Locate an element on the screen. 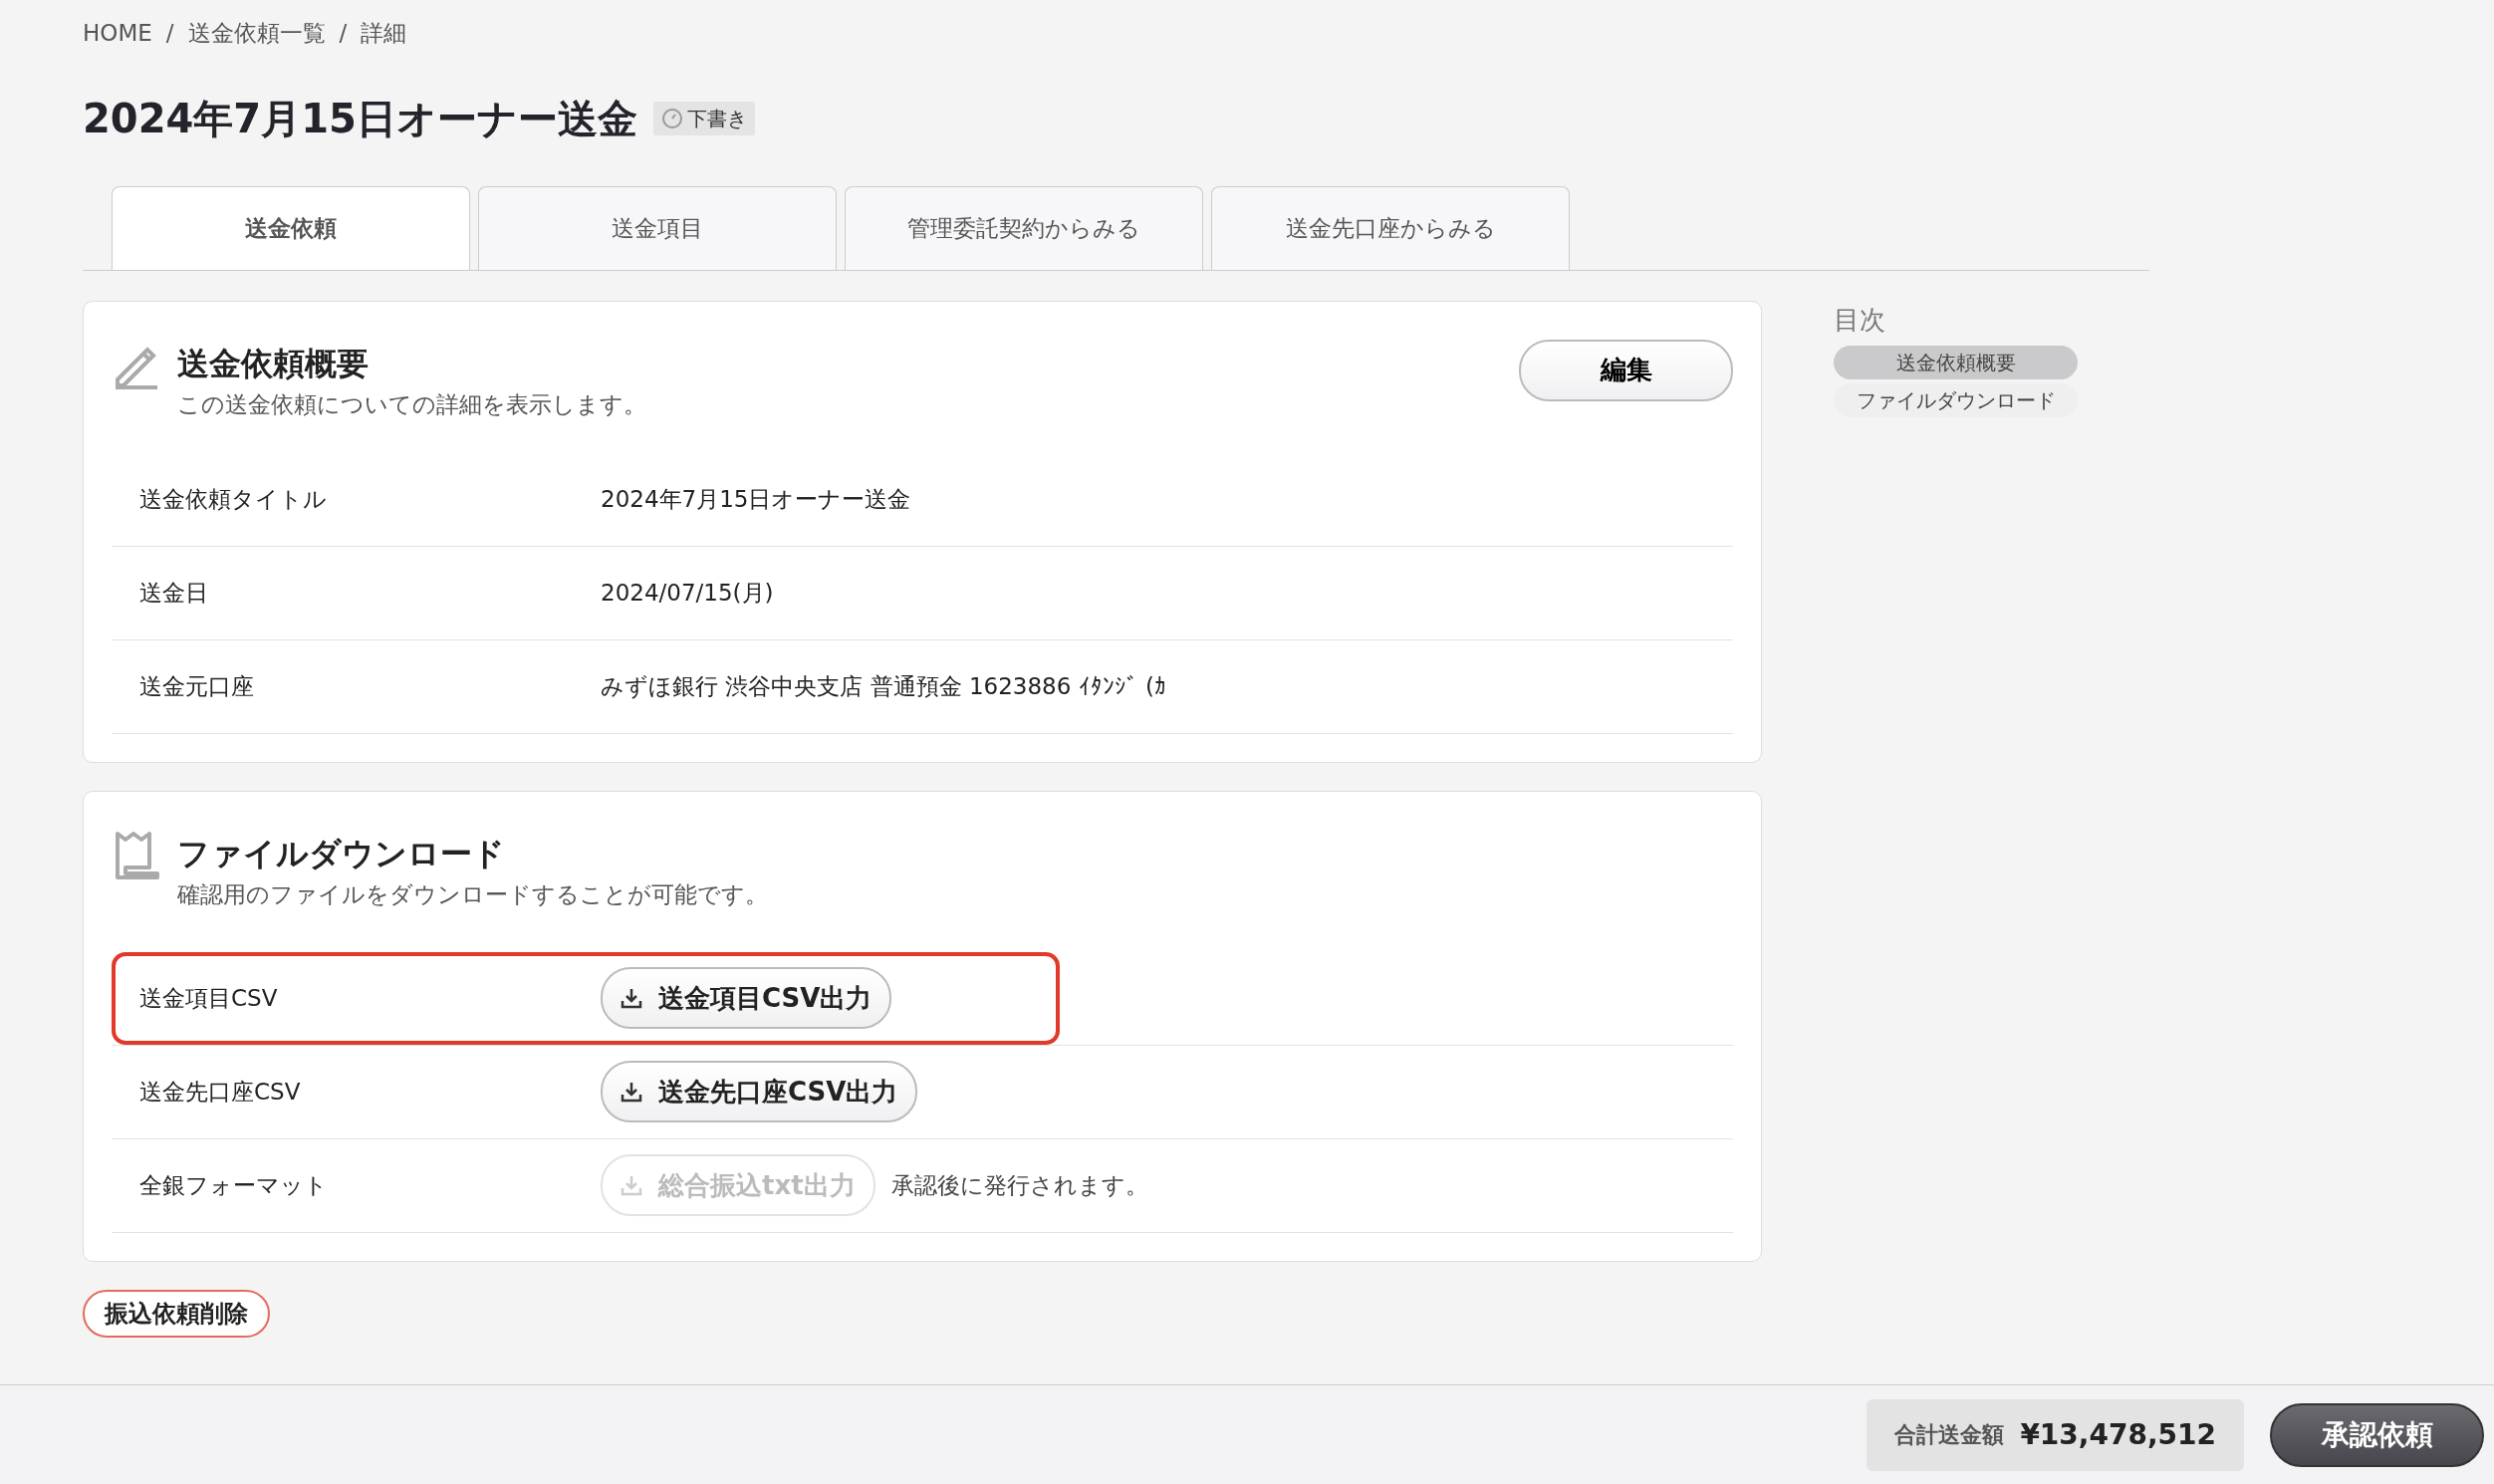 This screenshot has height=1484, width=2494. field-label: 送金日 is located at coordinates (174, 594).